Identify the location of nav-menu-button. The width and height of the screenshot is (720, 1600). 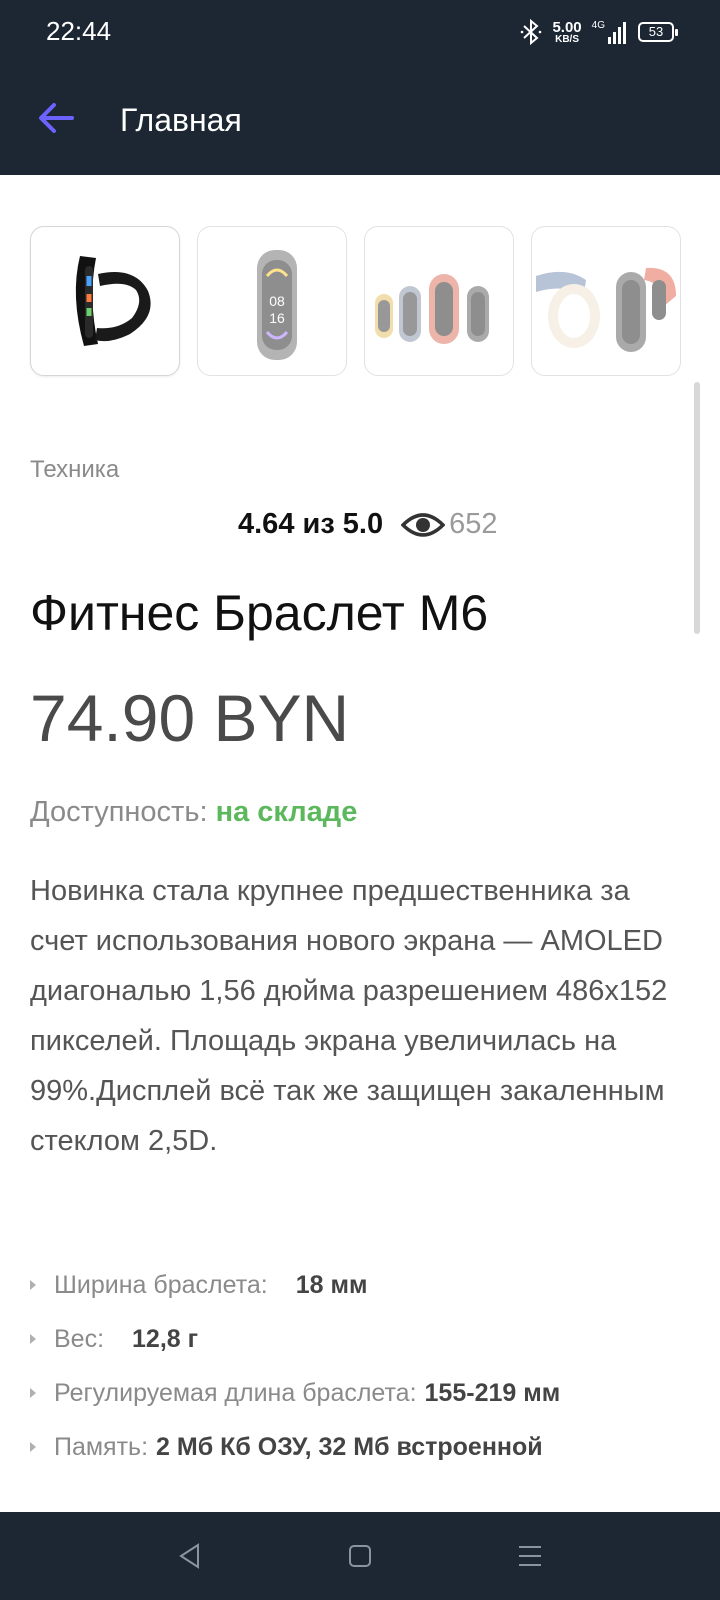
(530, 1556).